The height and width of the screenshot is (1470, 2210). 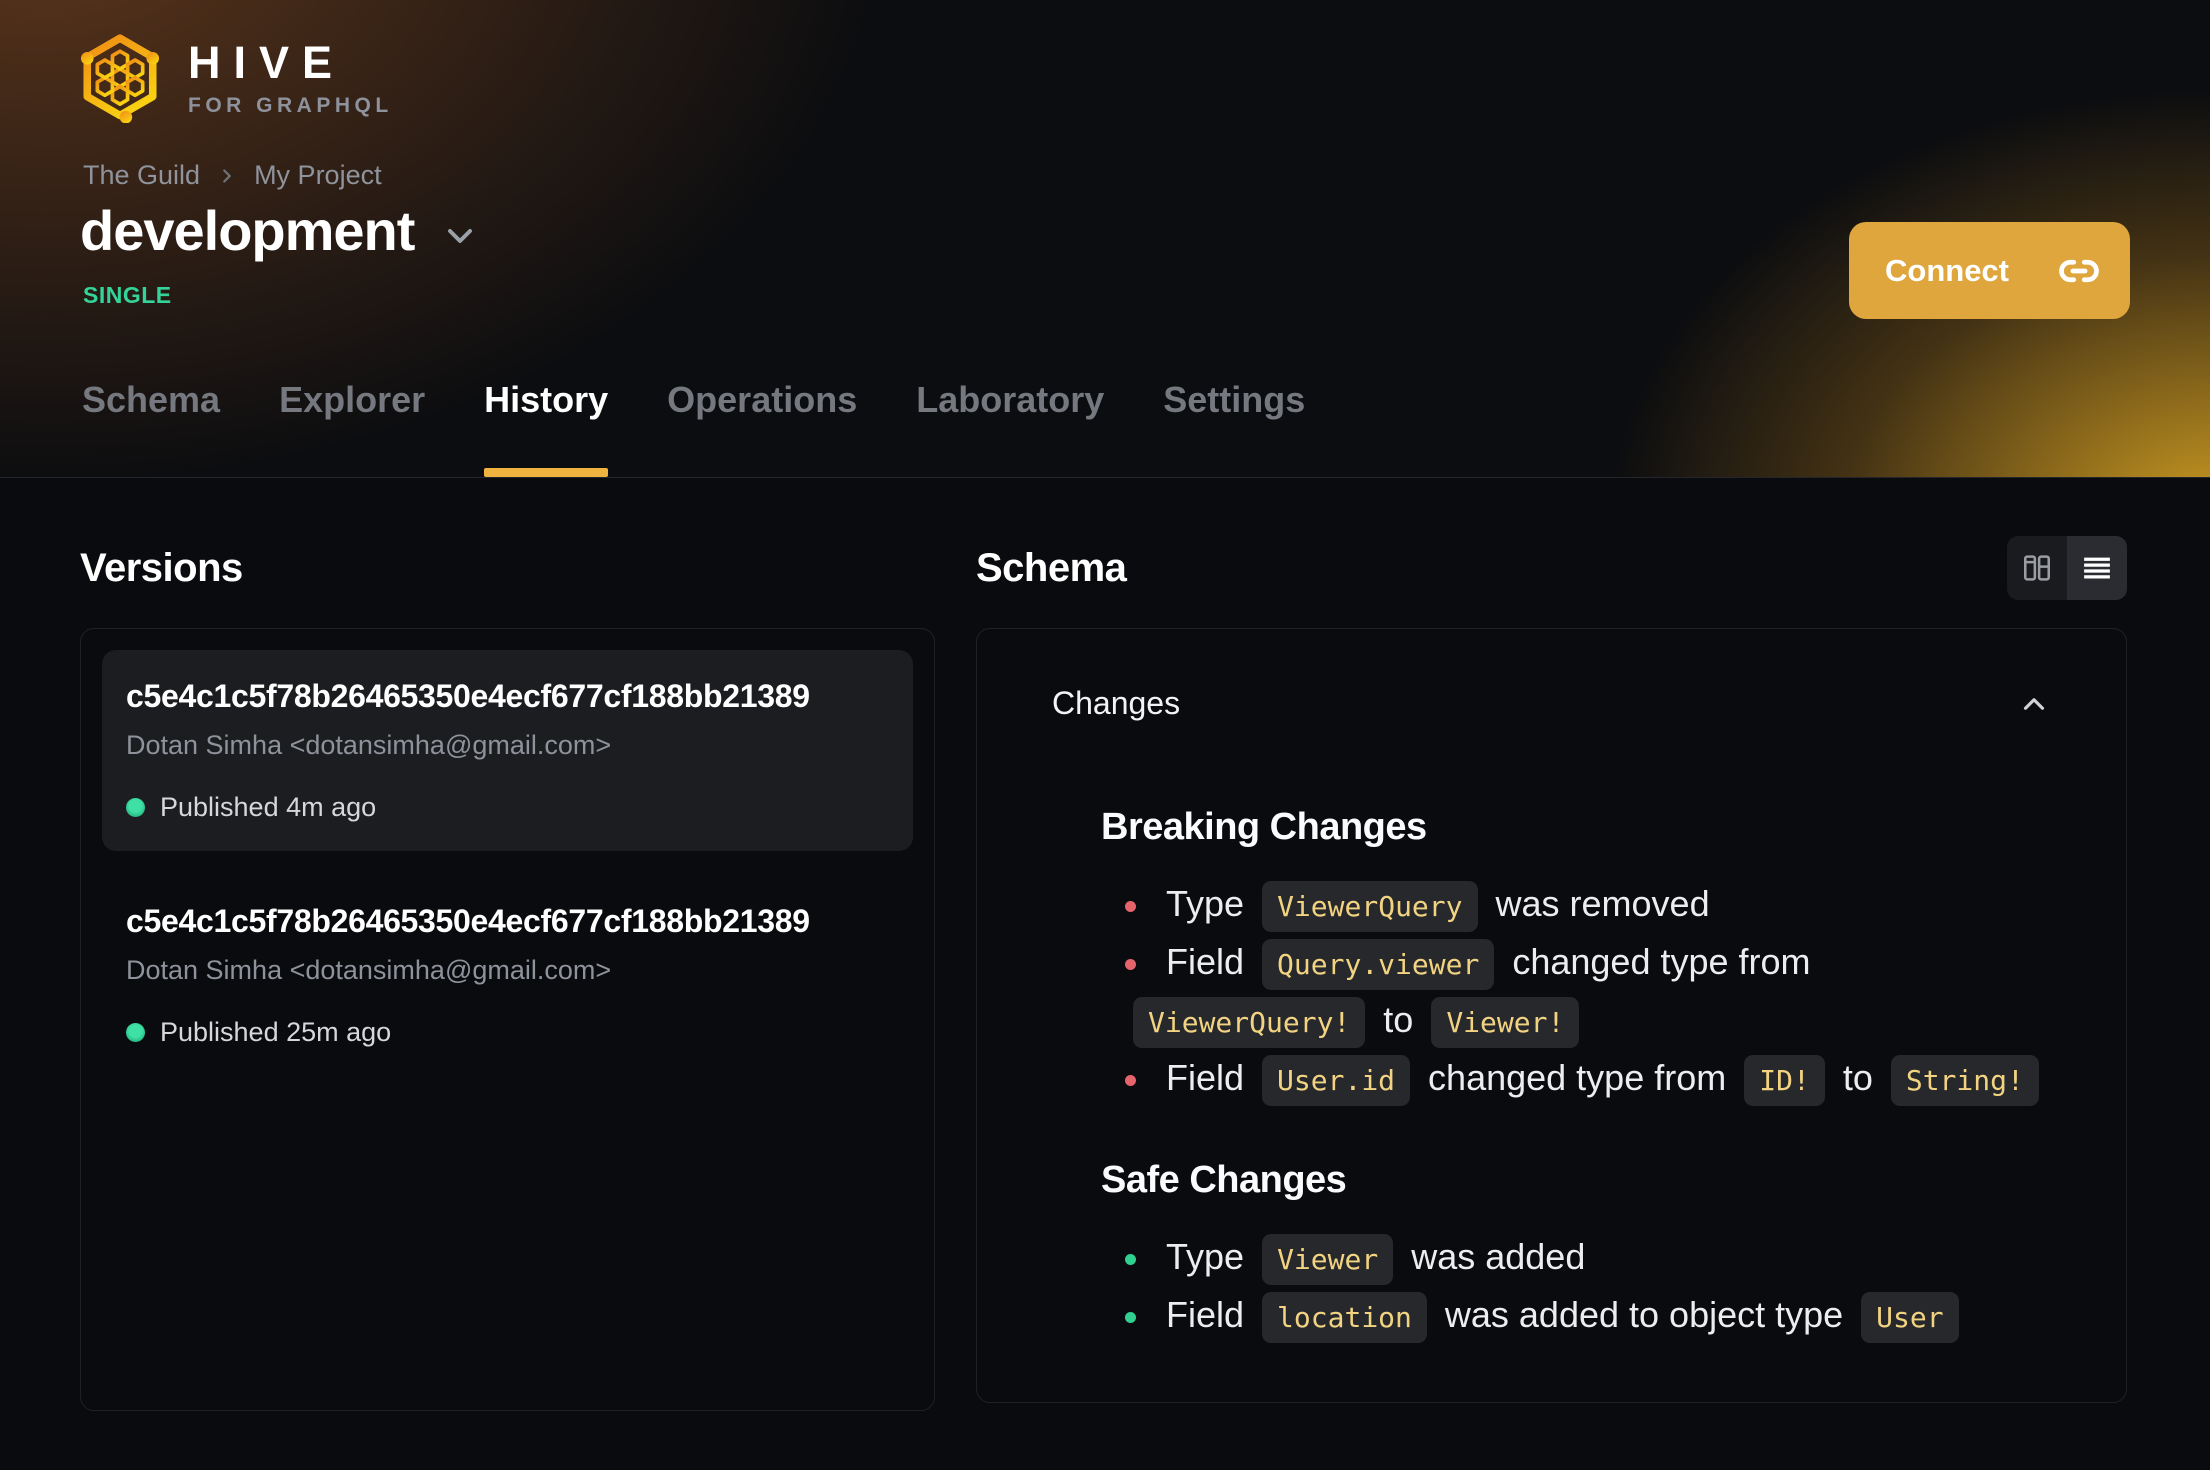 What do you see at coordinates (227, 176) in the screenshot?
I see `chevron-right-icon` at bounding box center [227, 176].